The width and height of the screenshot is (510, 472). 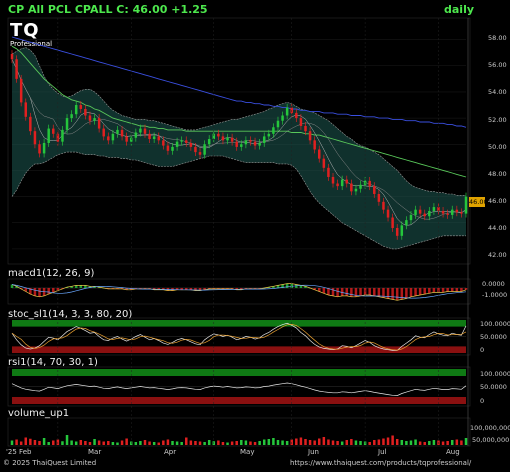 What do you see at coordinates (495, 295) in the screenshot?
I see `macd-tick: -1.0000` at bounding box center [495, 295].